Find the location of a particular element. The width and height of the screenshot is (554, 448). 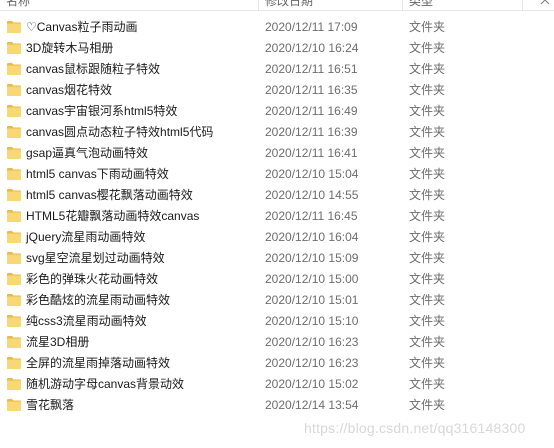

modified-date: 2020/12/11 16:39 is located at coordinates (311, 132).